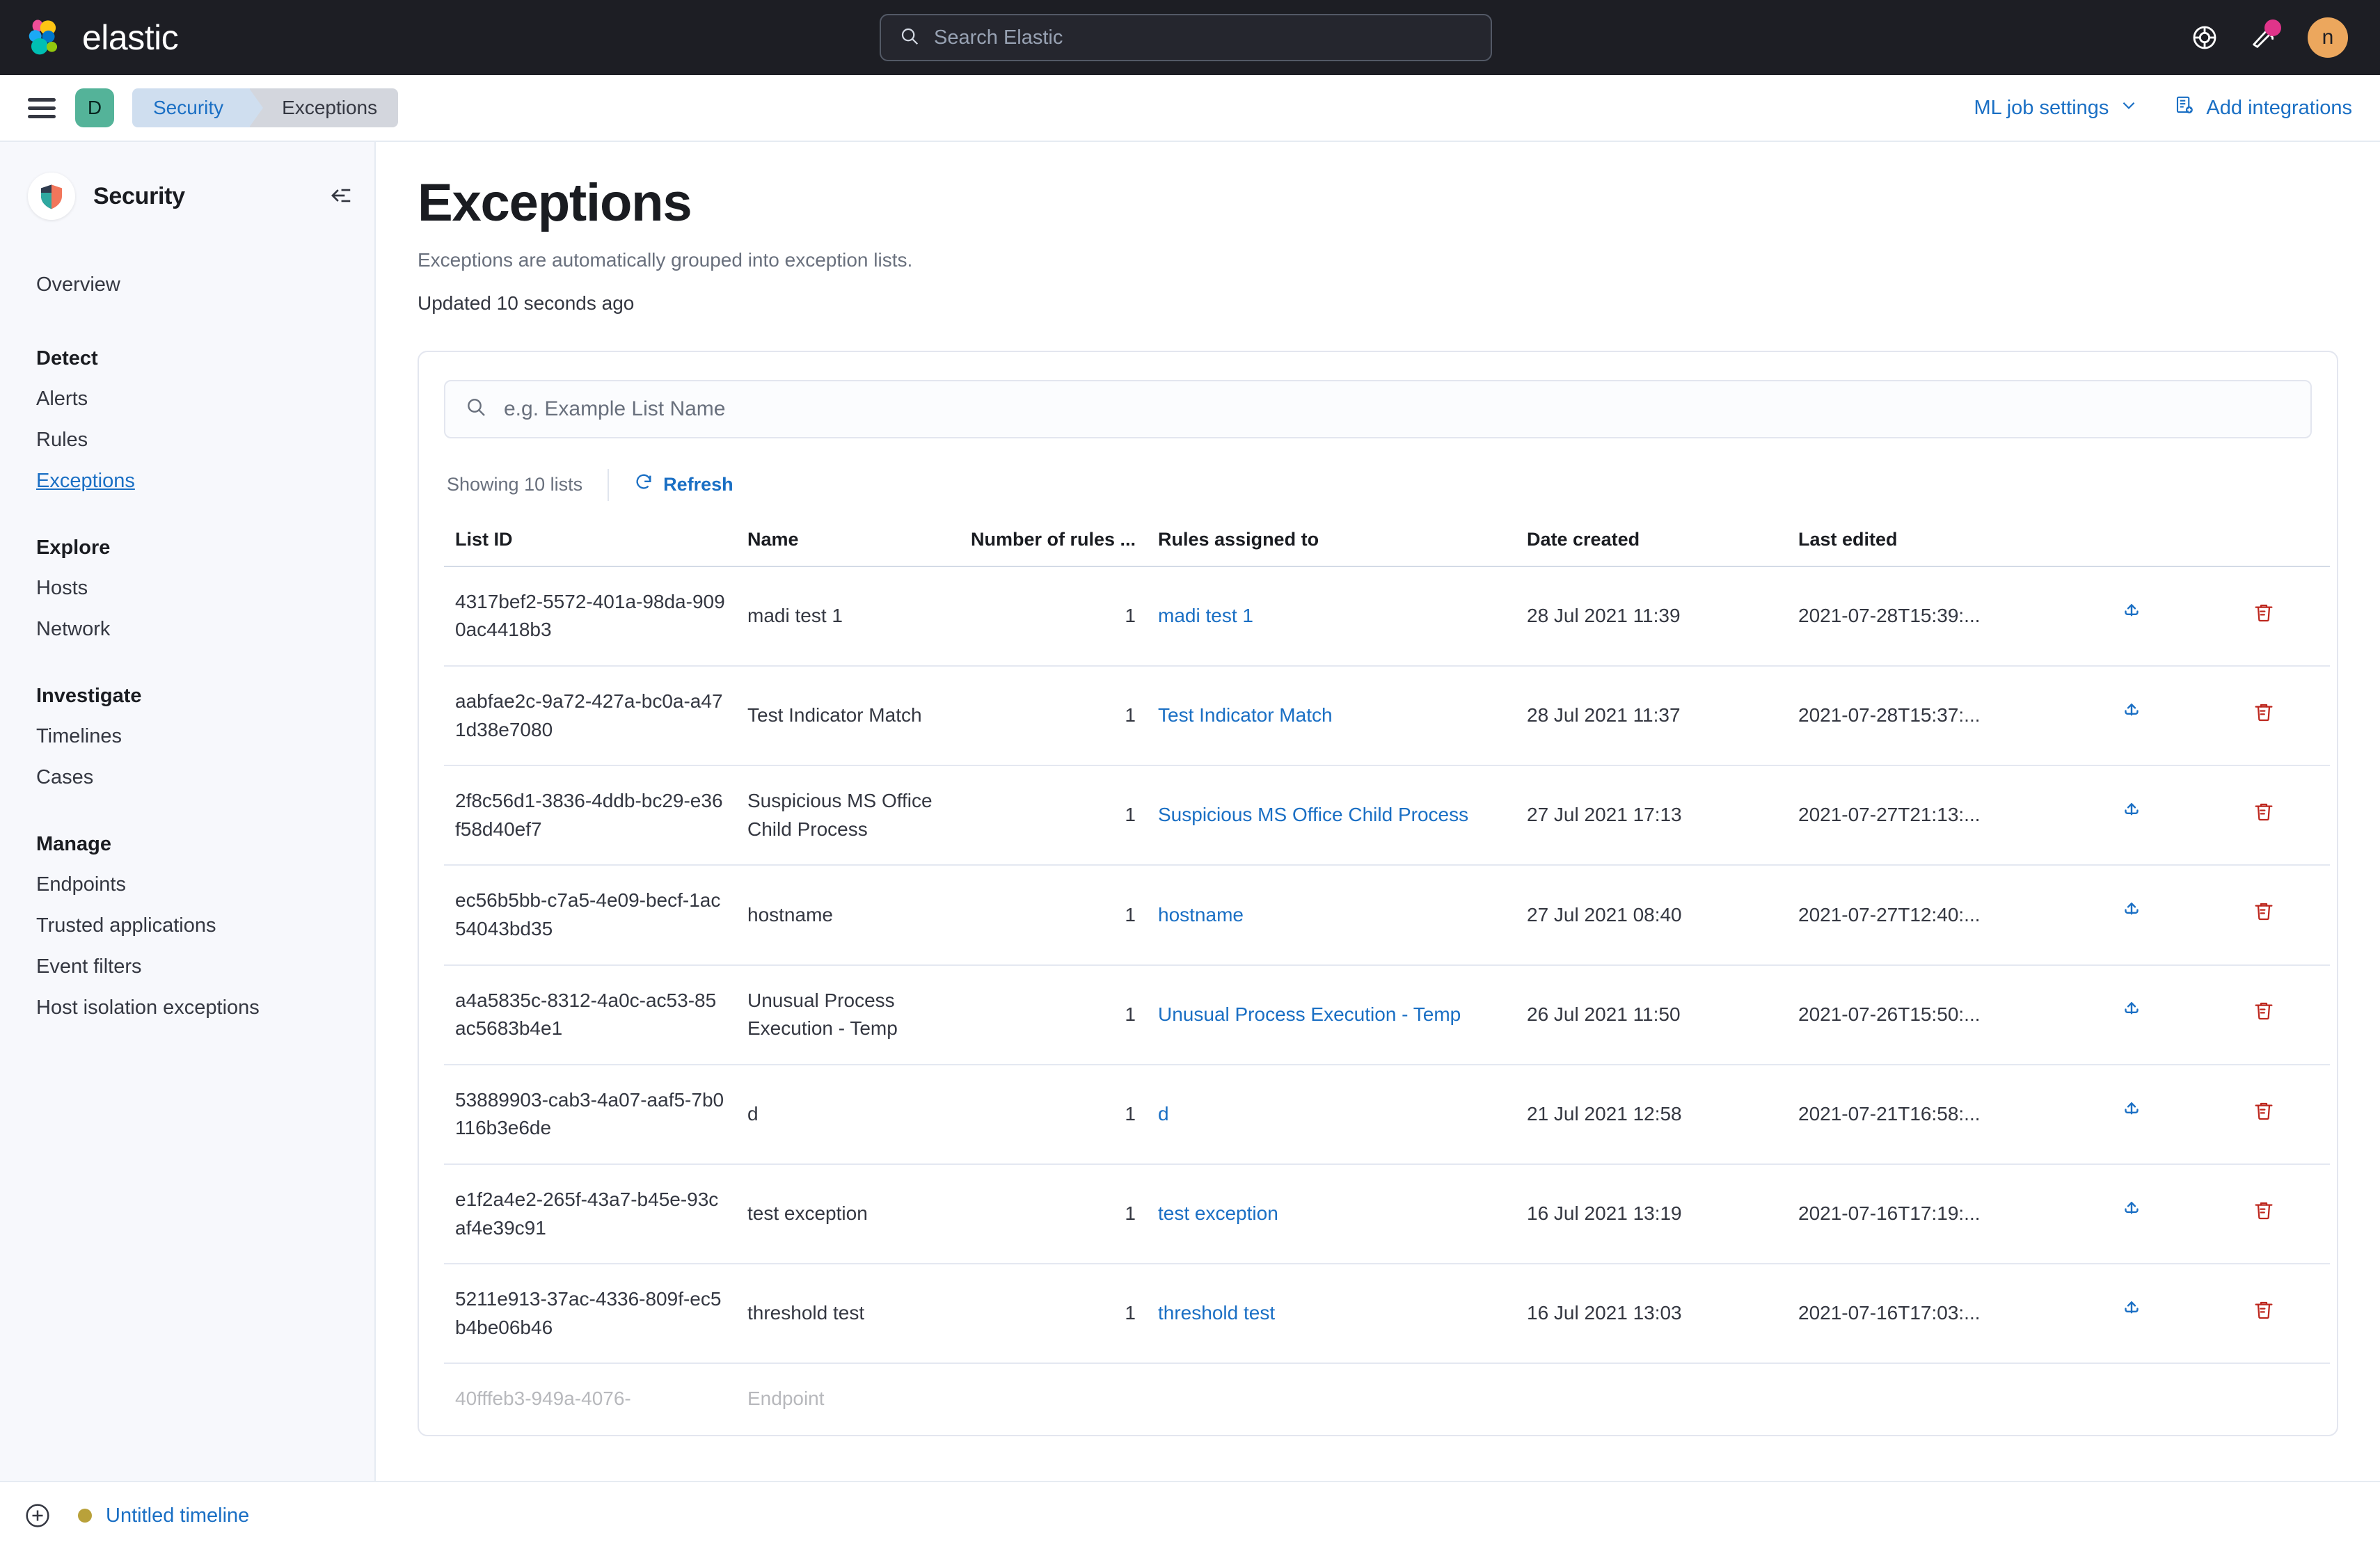  What do you see at coordinates (590, 543) in the screenshot?
I see `column-header-list-id: List ID` at bounding box center [590, 543].